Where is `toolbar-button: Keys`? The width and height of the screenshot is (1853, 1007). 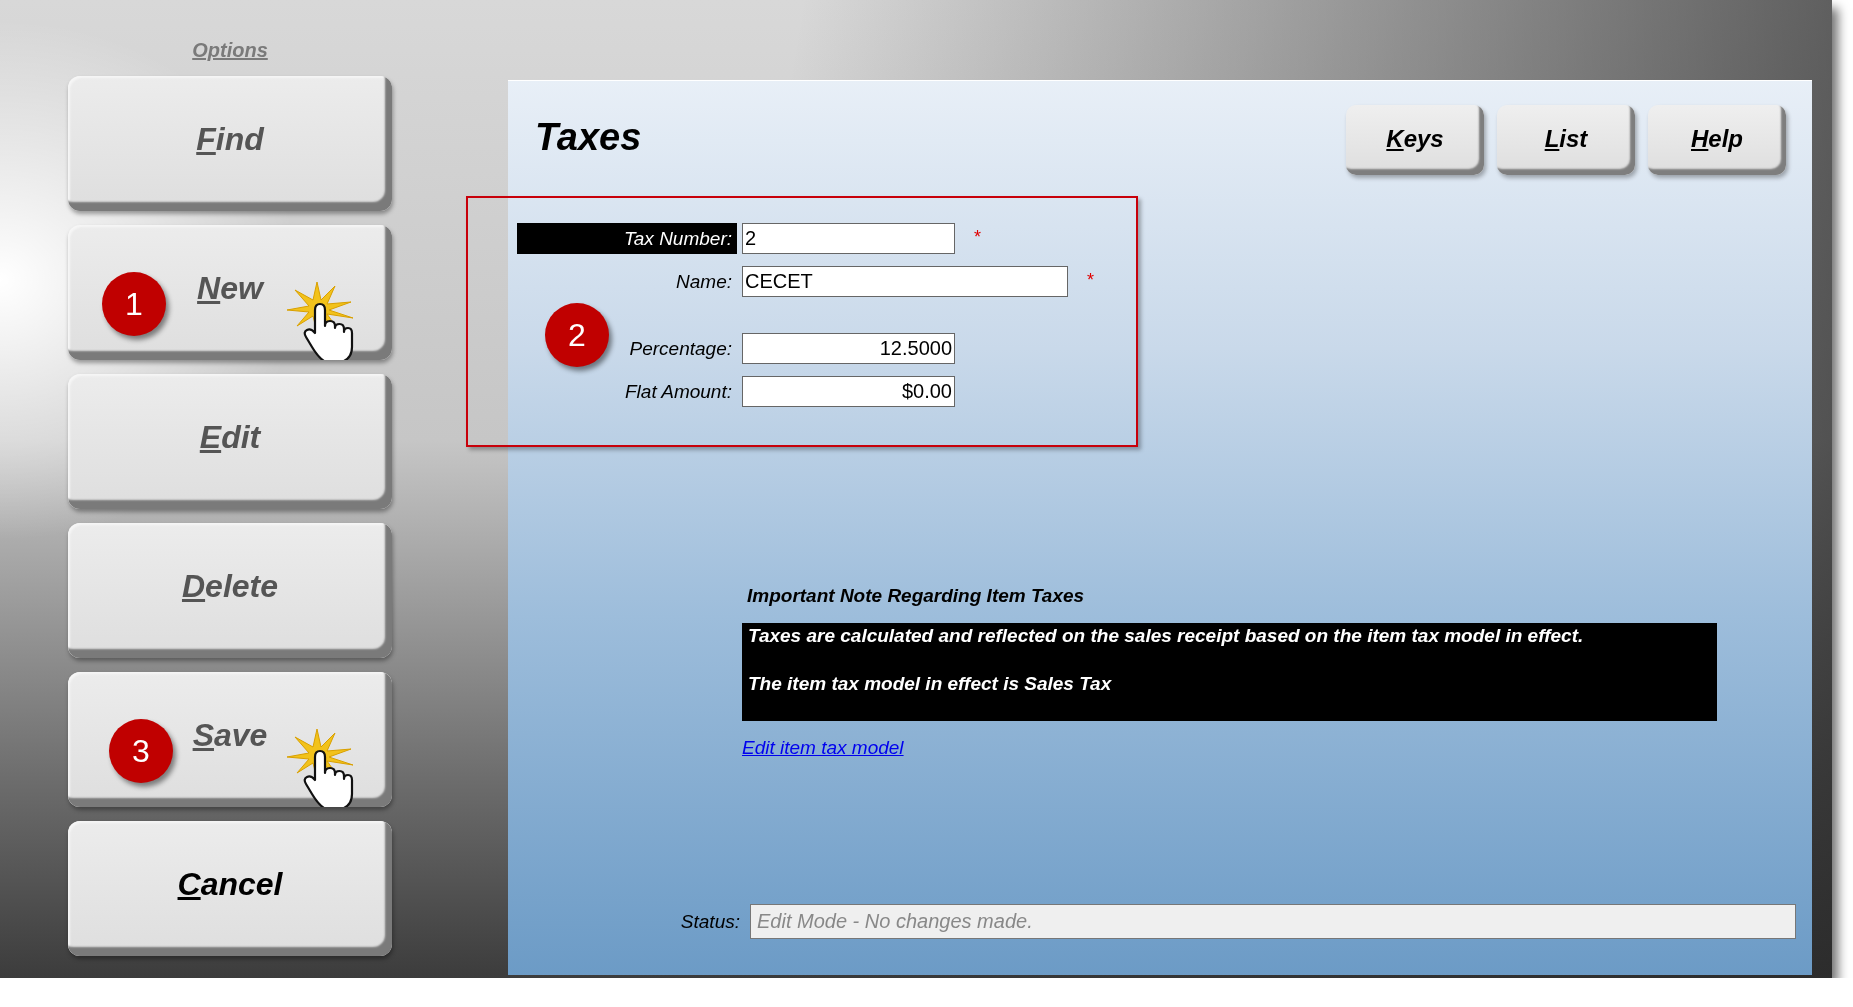 toolbar-button: Keys is located at coordinates (1415, 140).